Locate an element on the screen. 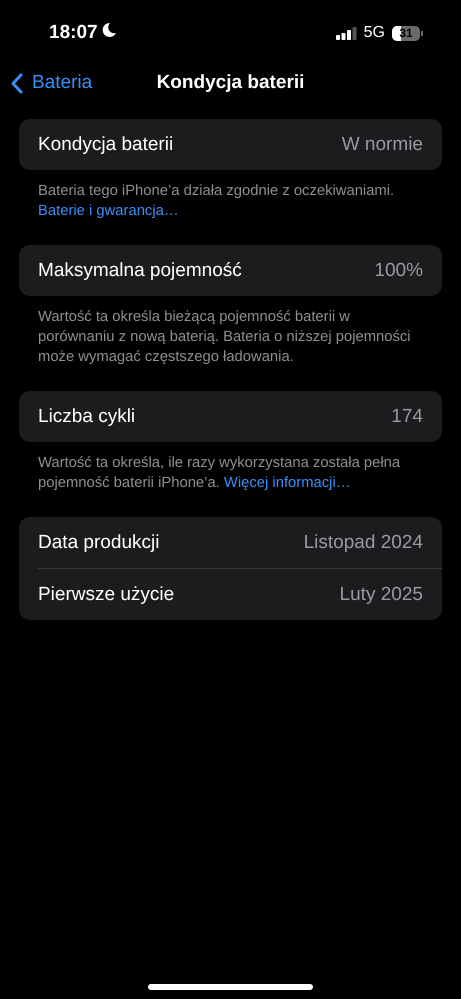 This screenshot has height=999, width=461. clock-time: 18:07 is located at coordinates (73, 33).